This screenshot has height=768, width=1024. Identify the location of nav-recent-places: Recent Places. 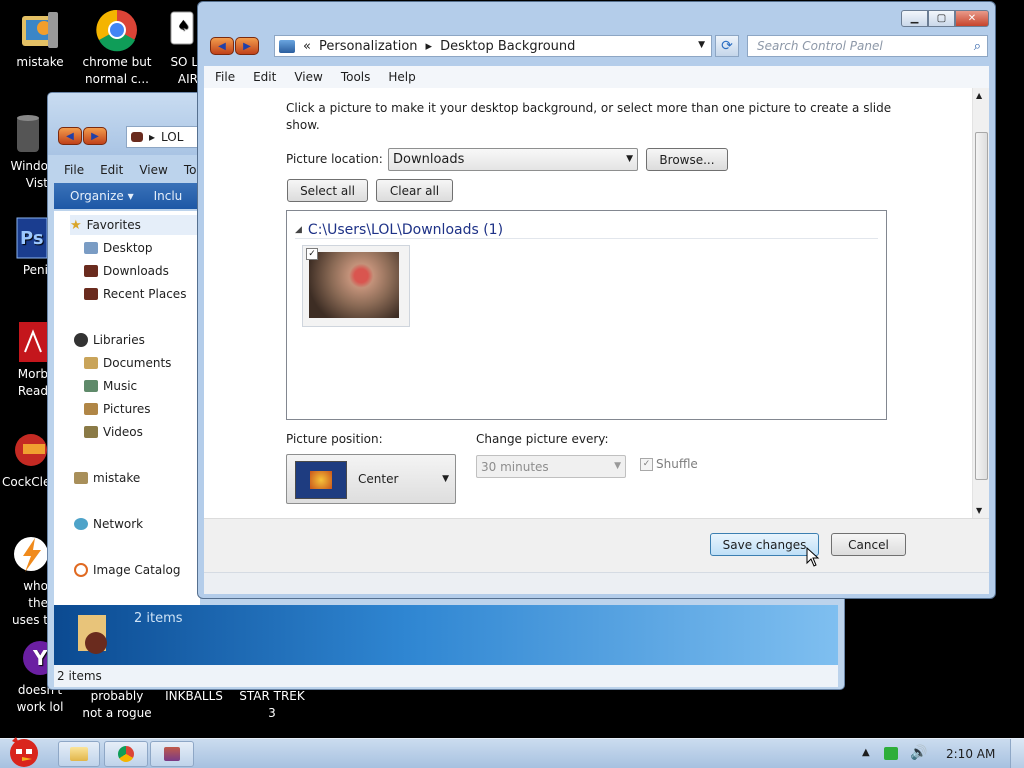
(135, 294).